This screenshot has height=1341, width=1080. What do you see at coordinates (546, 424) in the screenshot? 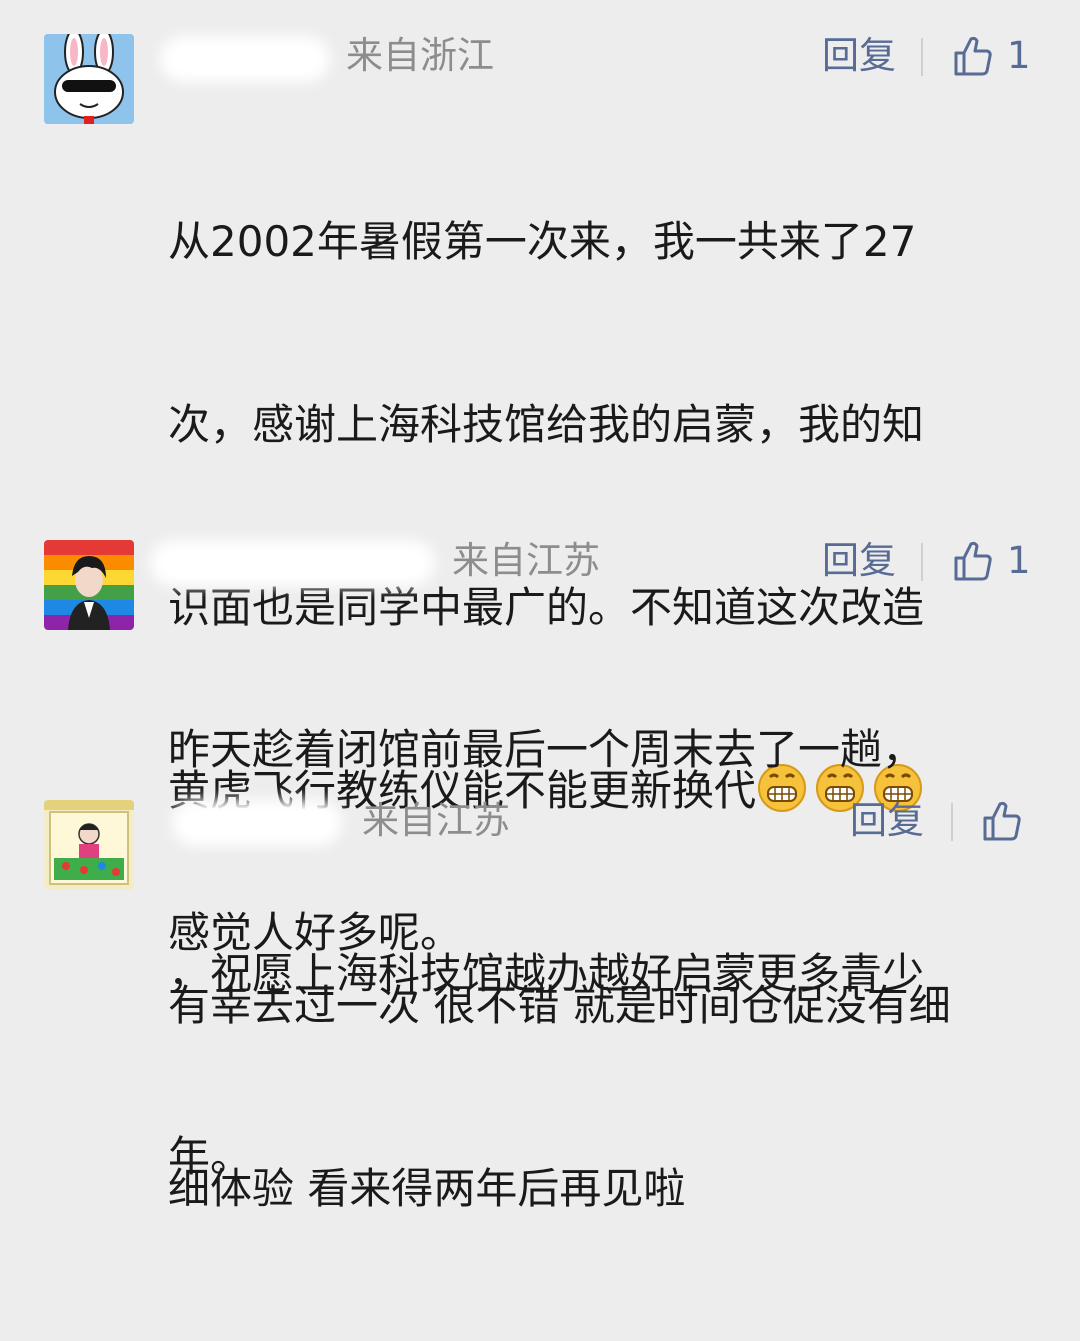
I see `text-line: 次，感谢上海科技馆给我的启蒙，我的知` at bounding box center [546, 424].